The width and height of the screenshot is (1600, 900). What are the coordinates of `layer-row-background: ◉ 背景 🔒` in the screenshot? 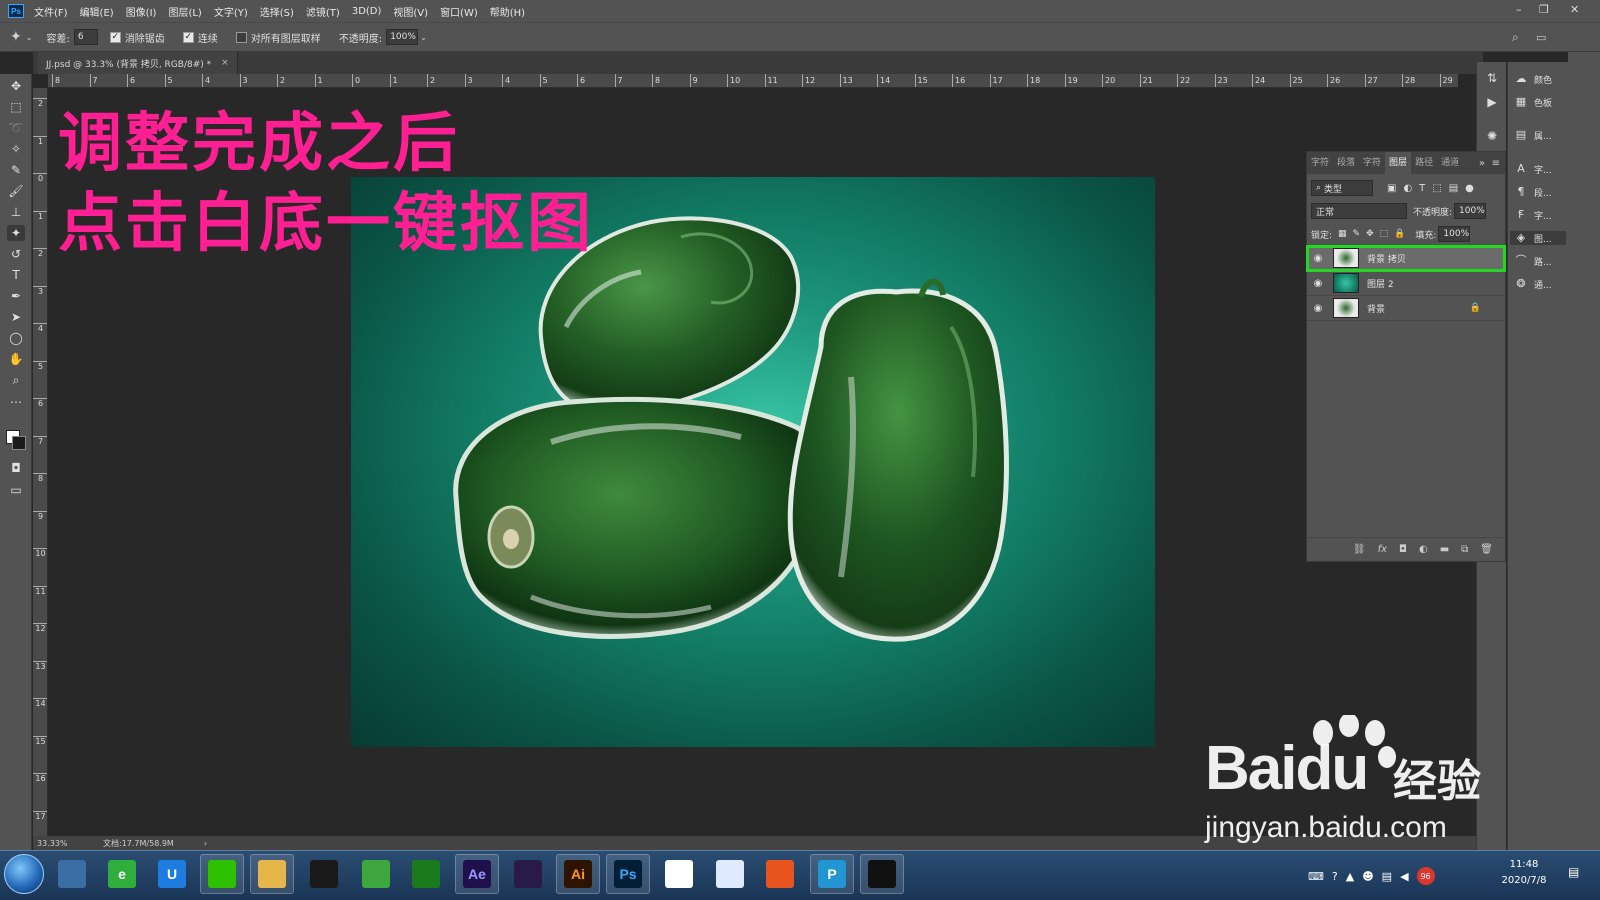 It's located at (1406, 308).